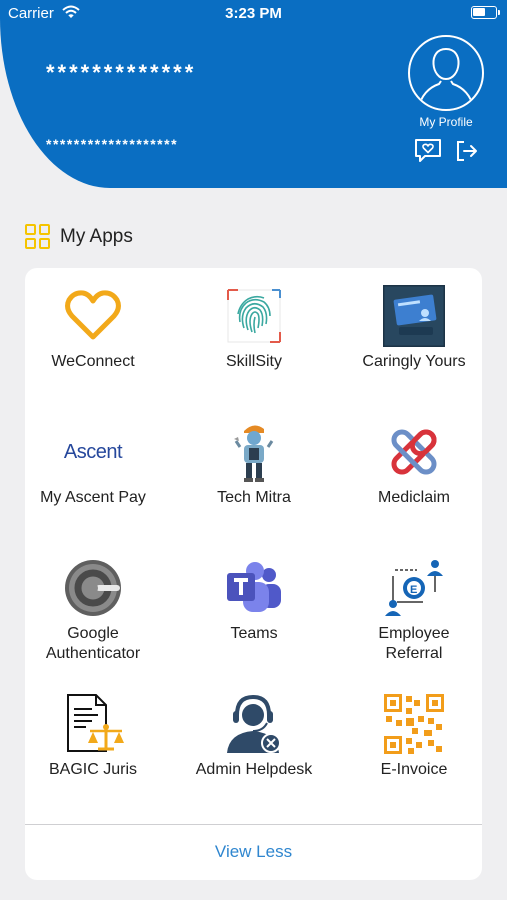 The image size is (507, 900). Describe the element at coordinates (254, 497) in the screenshot. I see `app-label: Tech Mitra` at that location.